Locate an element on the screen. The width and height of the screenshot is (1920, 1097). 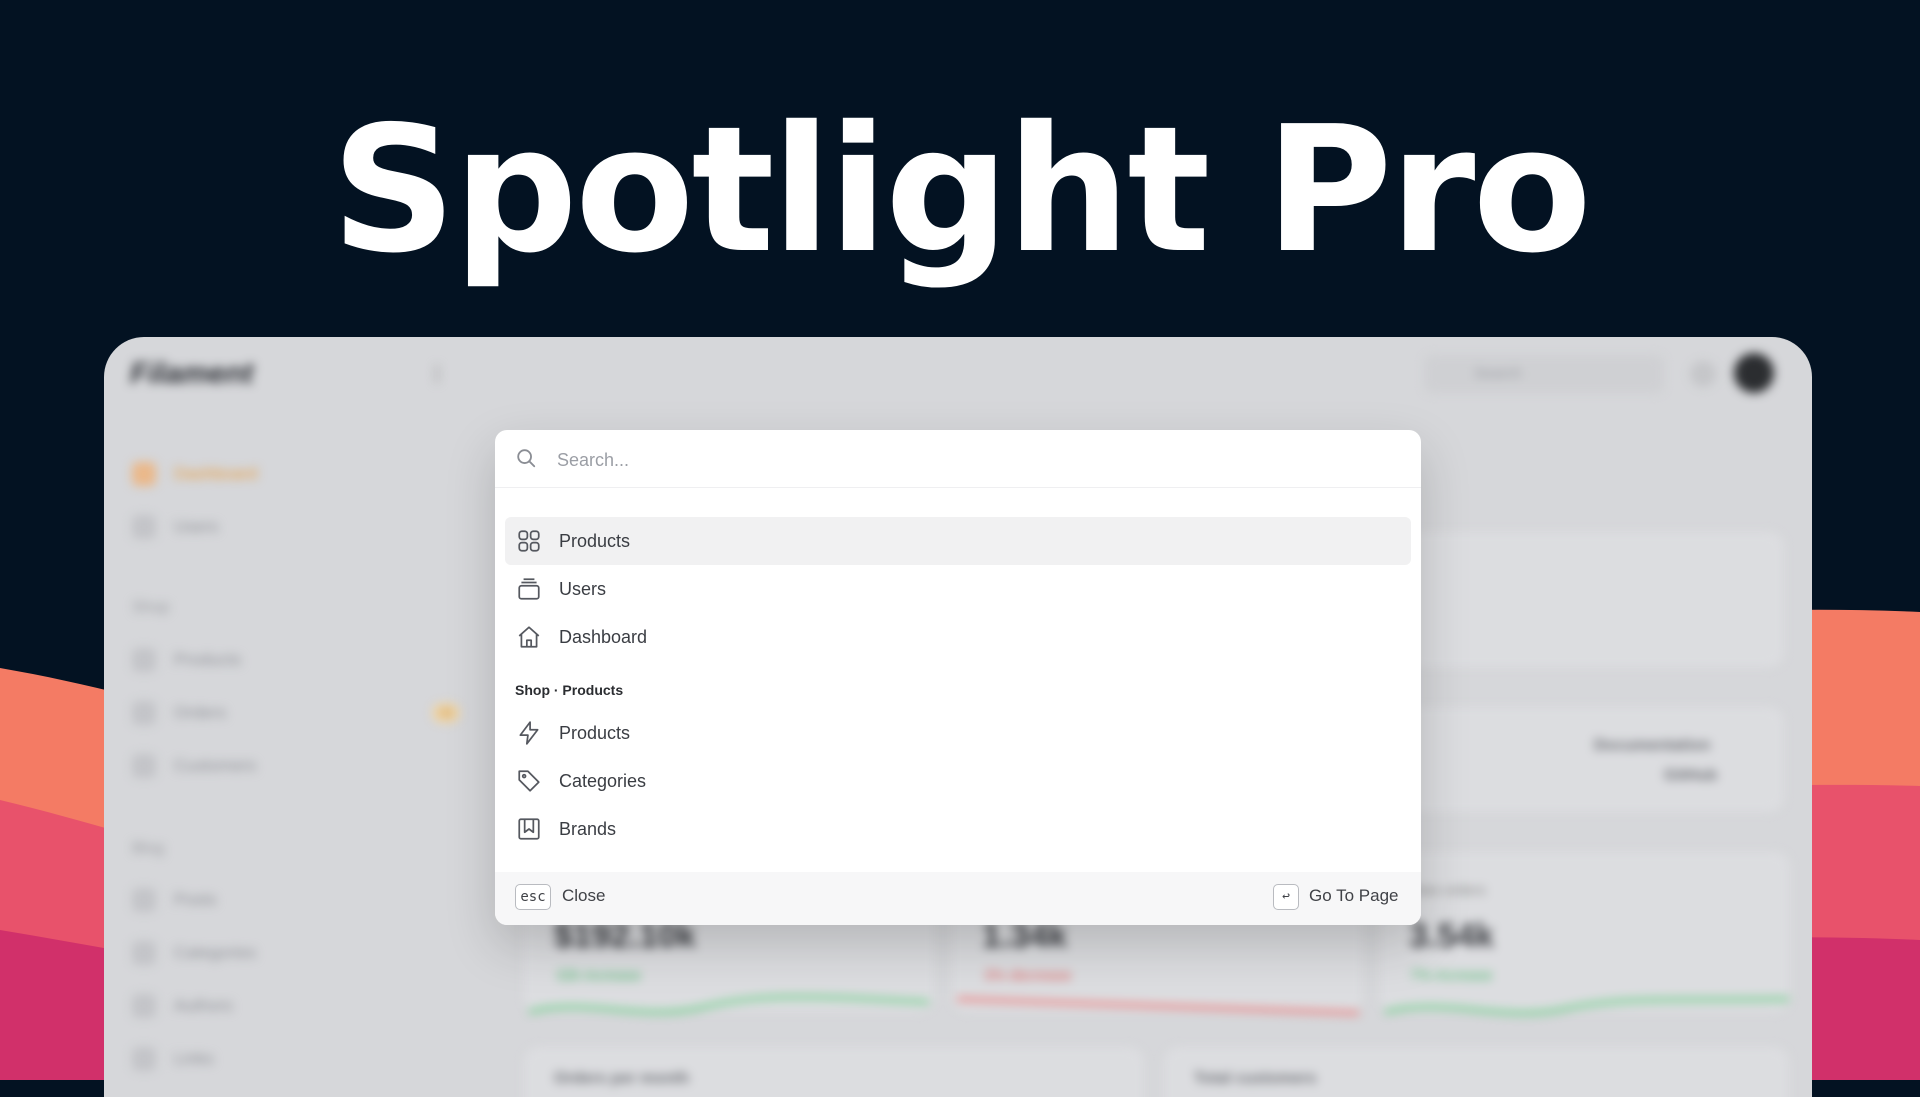
stat-trend: 32k increase is located at coordinates (599, 975).